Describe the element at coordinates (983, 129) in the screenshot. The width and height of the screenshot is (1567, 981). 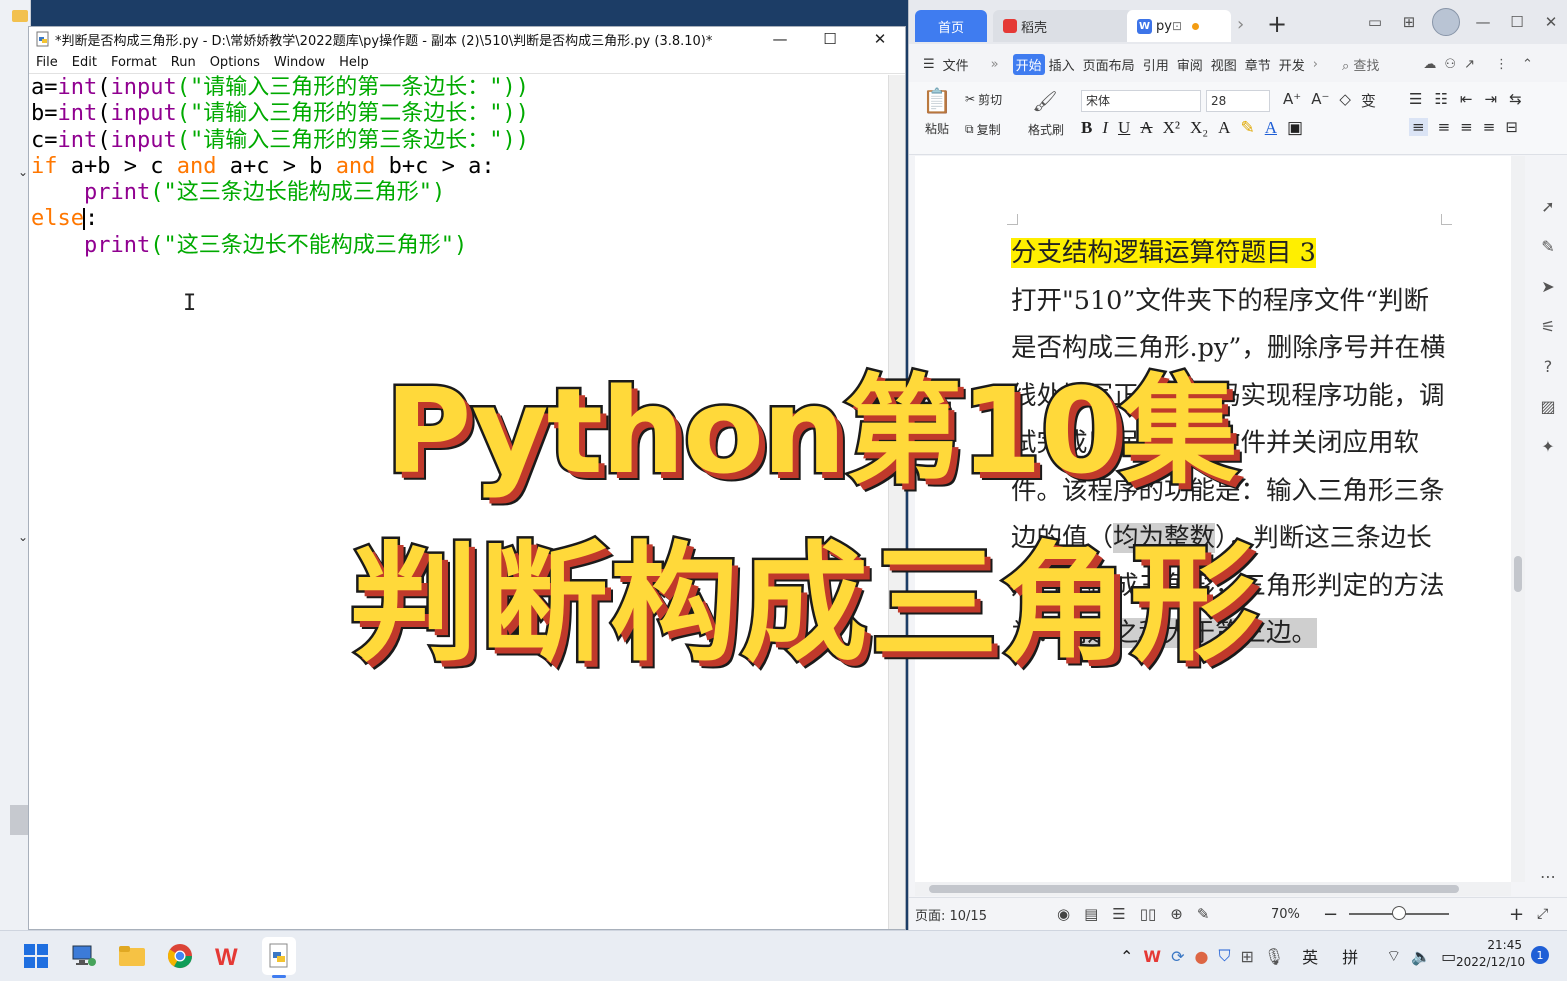
I see `copy-button: ⧉ 复制` at that location.